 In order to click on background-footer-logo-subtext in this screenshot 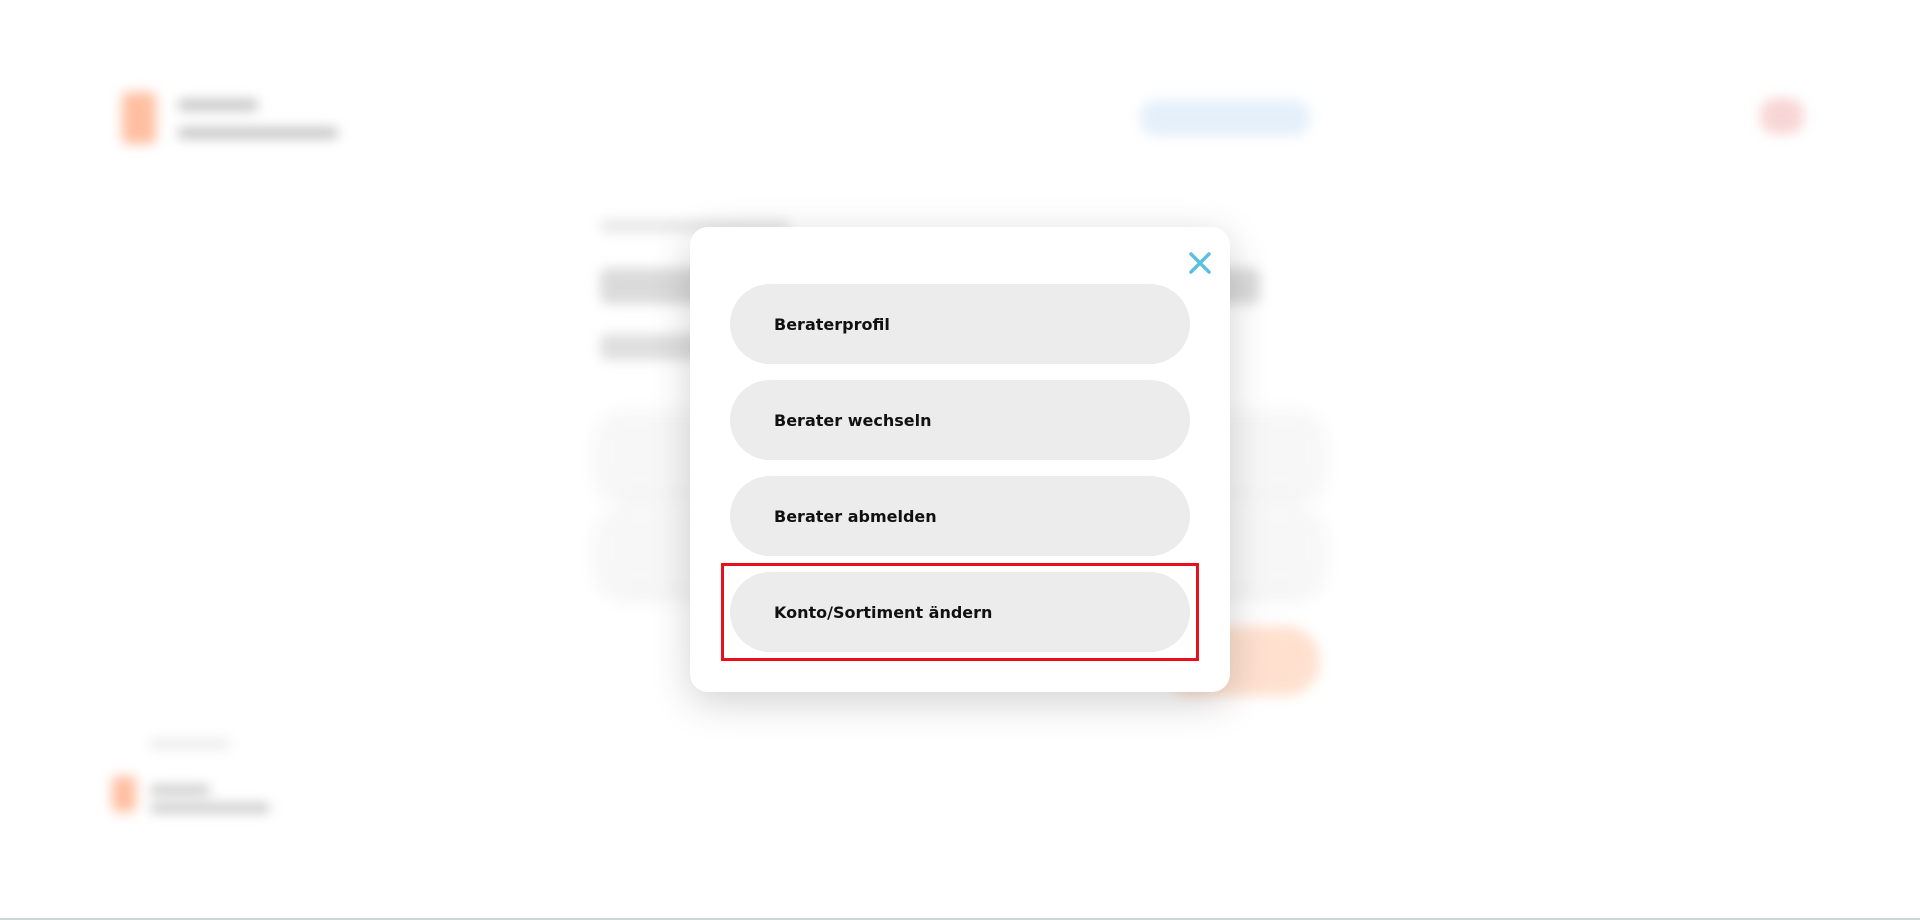, I will do `click(210, 808)`.